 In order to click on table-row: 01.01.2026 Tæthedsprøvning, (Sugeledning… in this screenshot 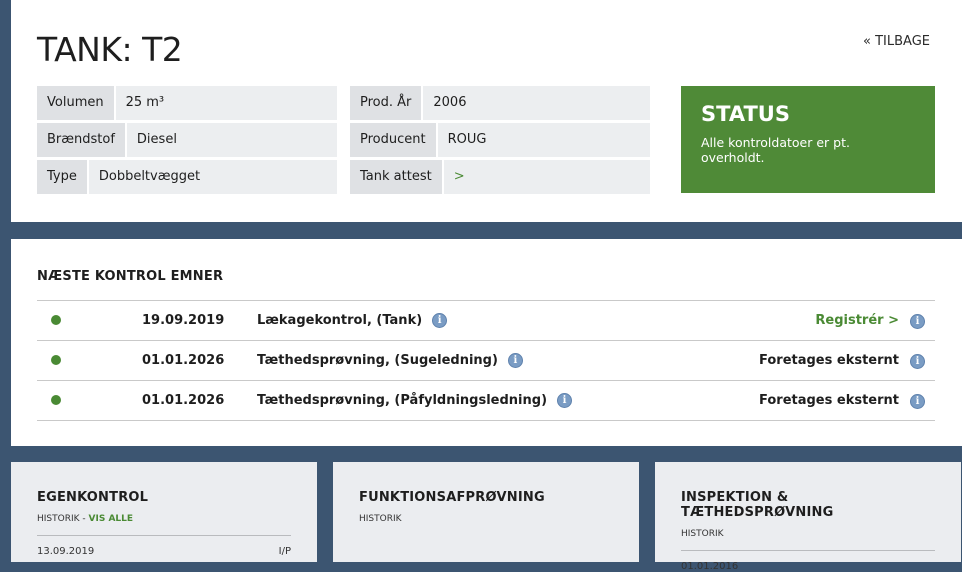, I will do `click(486, 361)`.